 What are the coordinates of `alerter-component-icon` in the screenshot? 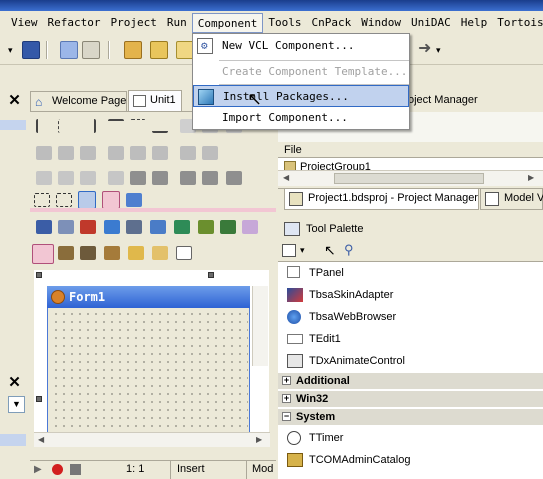 It's located at (184, 253).